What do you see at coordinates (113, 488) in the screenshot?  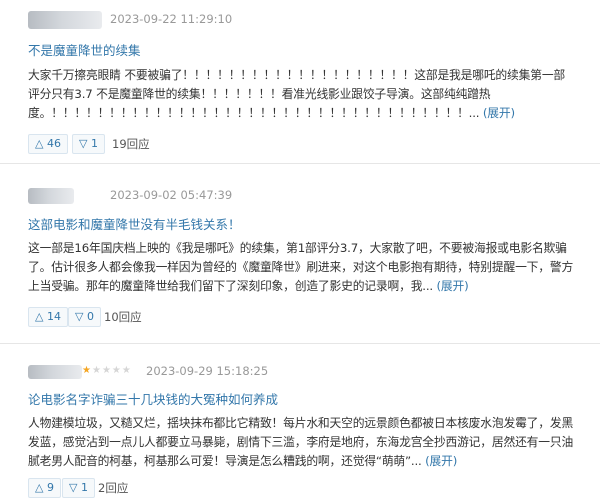 I see `reply-link: 2回应` at bounding box center [113, 488].